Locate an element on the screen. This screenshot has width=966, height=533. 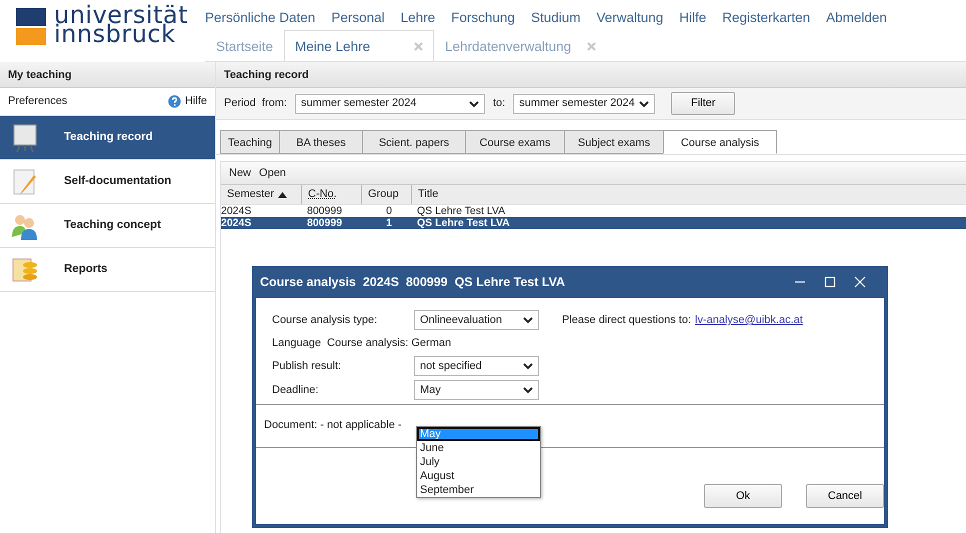
field-label: Course analysis type: is located at coordinates (325, 320).